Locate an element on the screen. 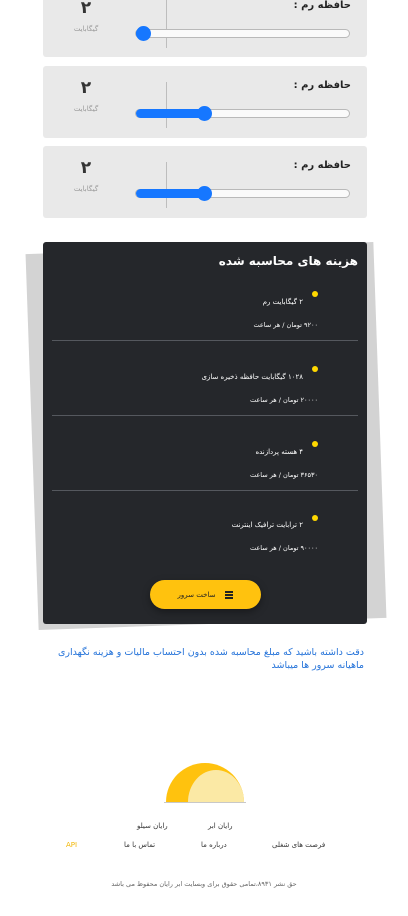  build-server-button: ساخت سرور is located at coordinates (205, 594).